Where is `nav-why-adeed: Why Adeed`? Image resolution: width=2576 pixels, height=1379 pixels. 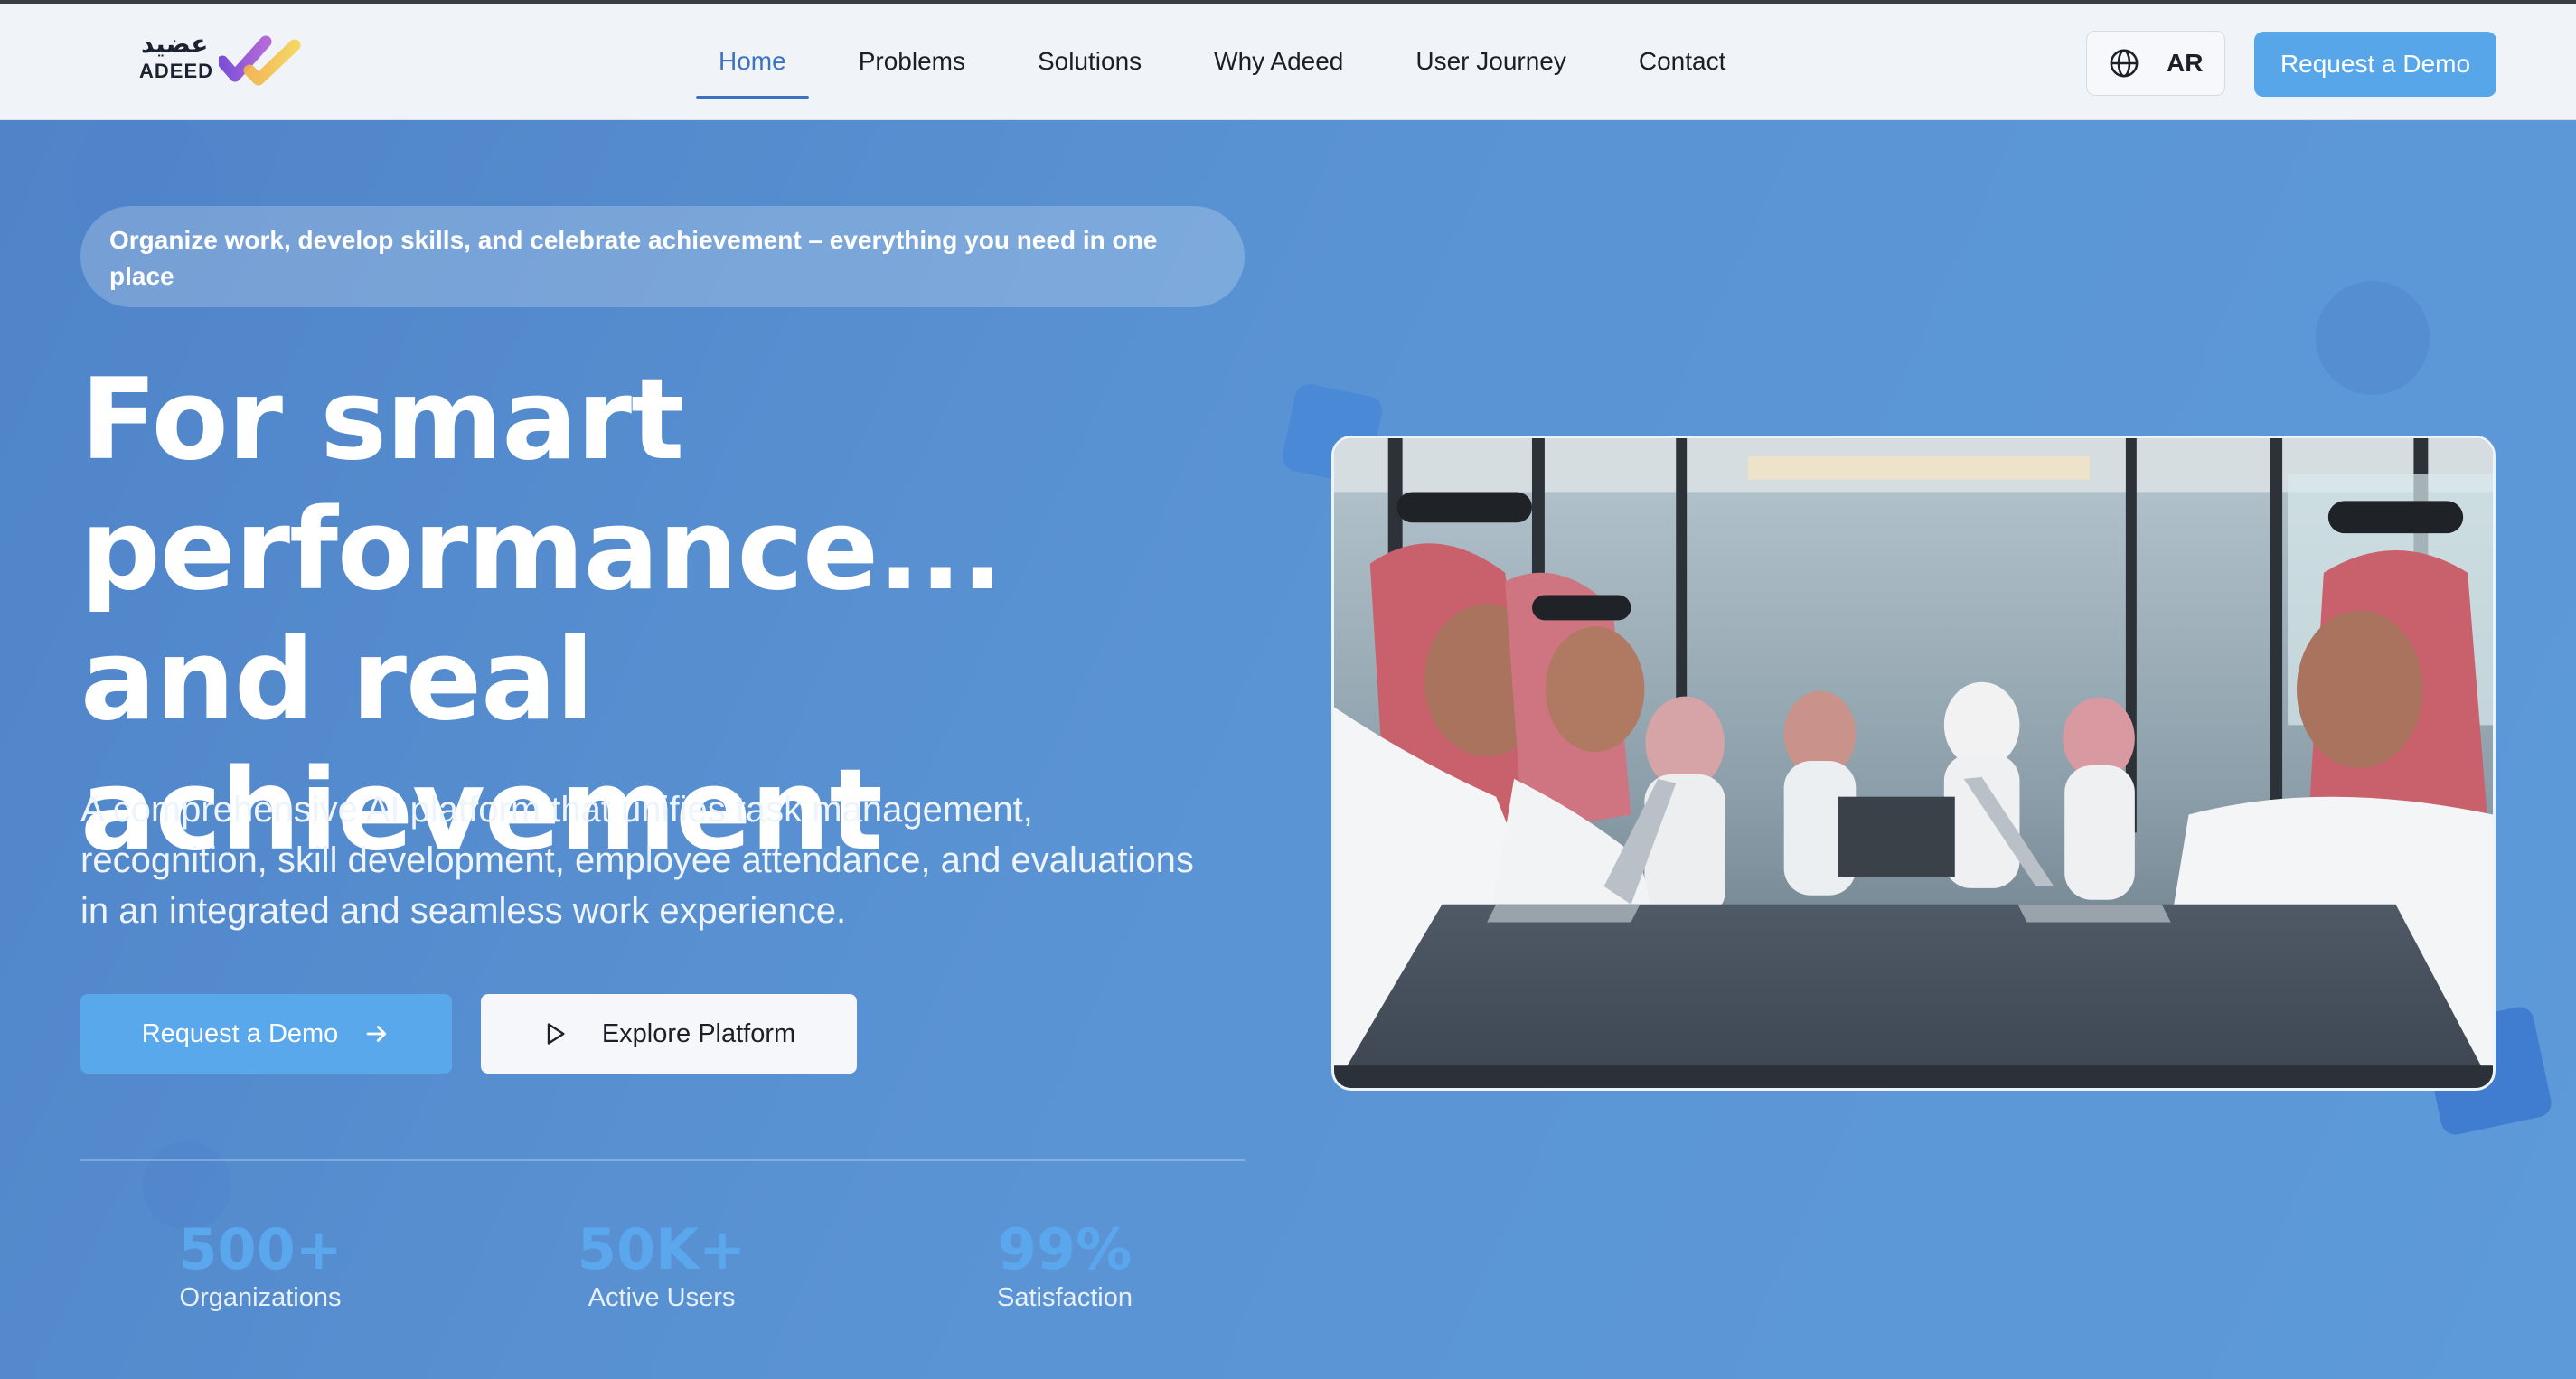 nav-why-adeed: Why Adeed is located at coordinates (1278, 61).